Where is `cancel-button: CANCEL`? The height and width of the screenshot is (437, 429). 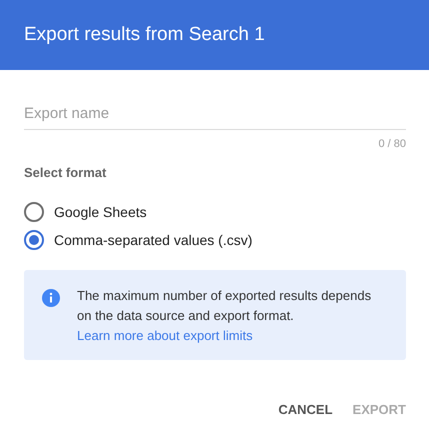
cancel-button: CANCEL is located at coordinates (305, 409).